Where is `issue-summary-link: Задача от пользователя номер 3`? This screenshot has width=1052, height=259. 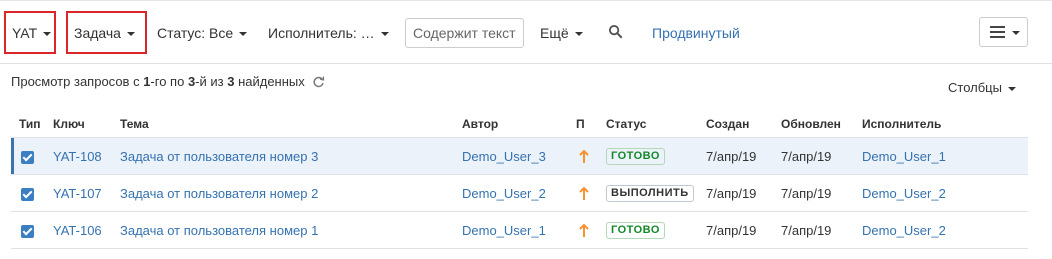
issue-summary-link: Задача от пользователя номер 3 is located at coordinates (219, 156).